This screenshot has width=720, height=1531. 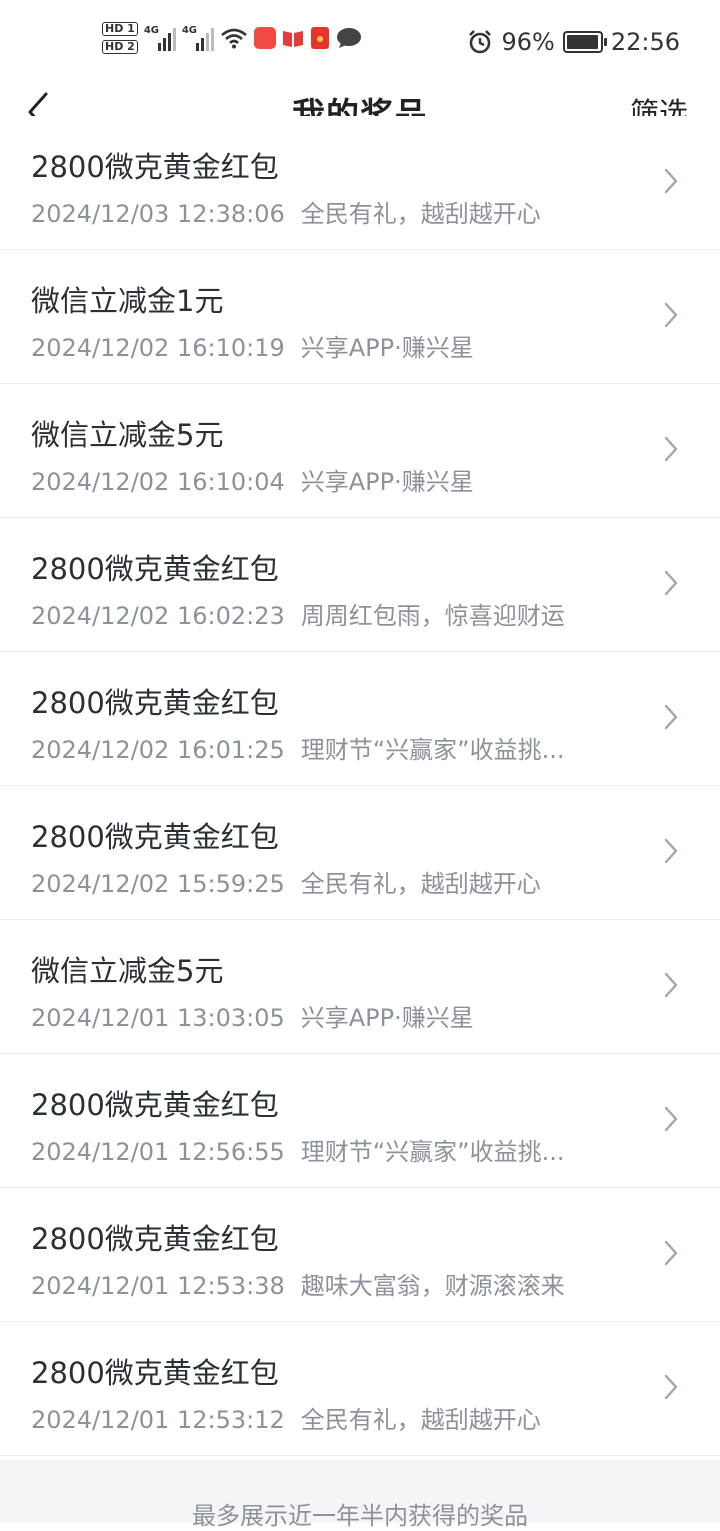 I want to click on network1-label: 4G, so click(x=151, y=30).